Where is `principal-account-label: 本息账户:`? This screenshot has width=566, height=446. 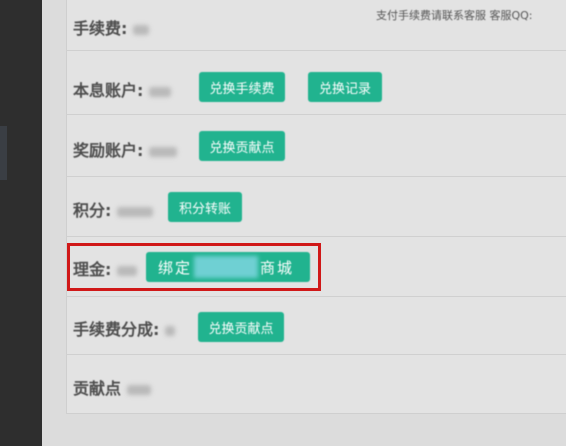
principal-account-label: 本息账户: is located at coordinates (122, 89).